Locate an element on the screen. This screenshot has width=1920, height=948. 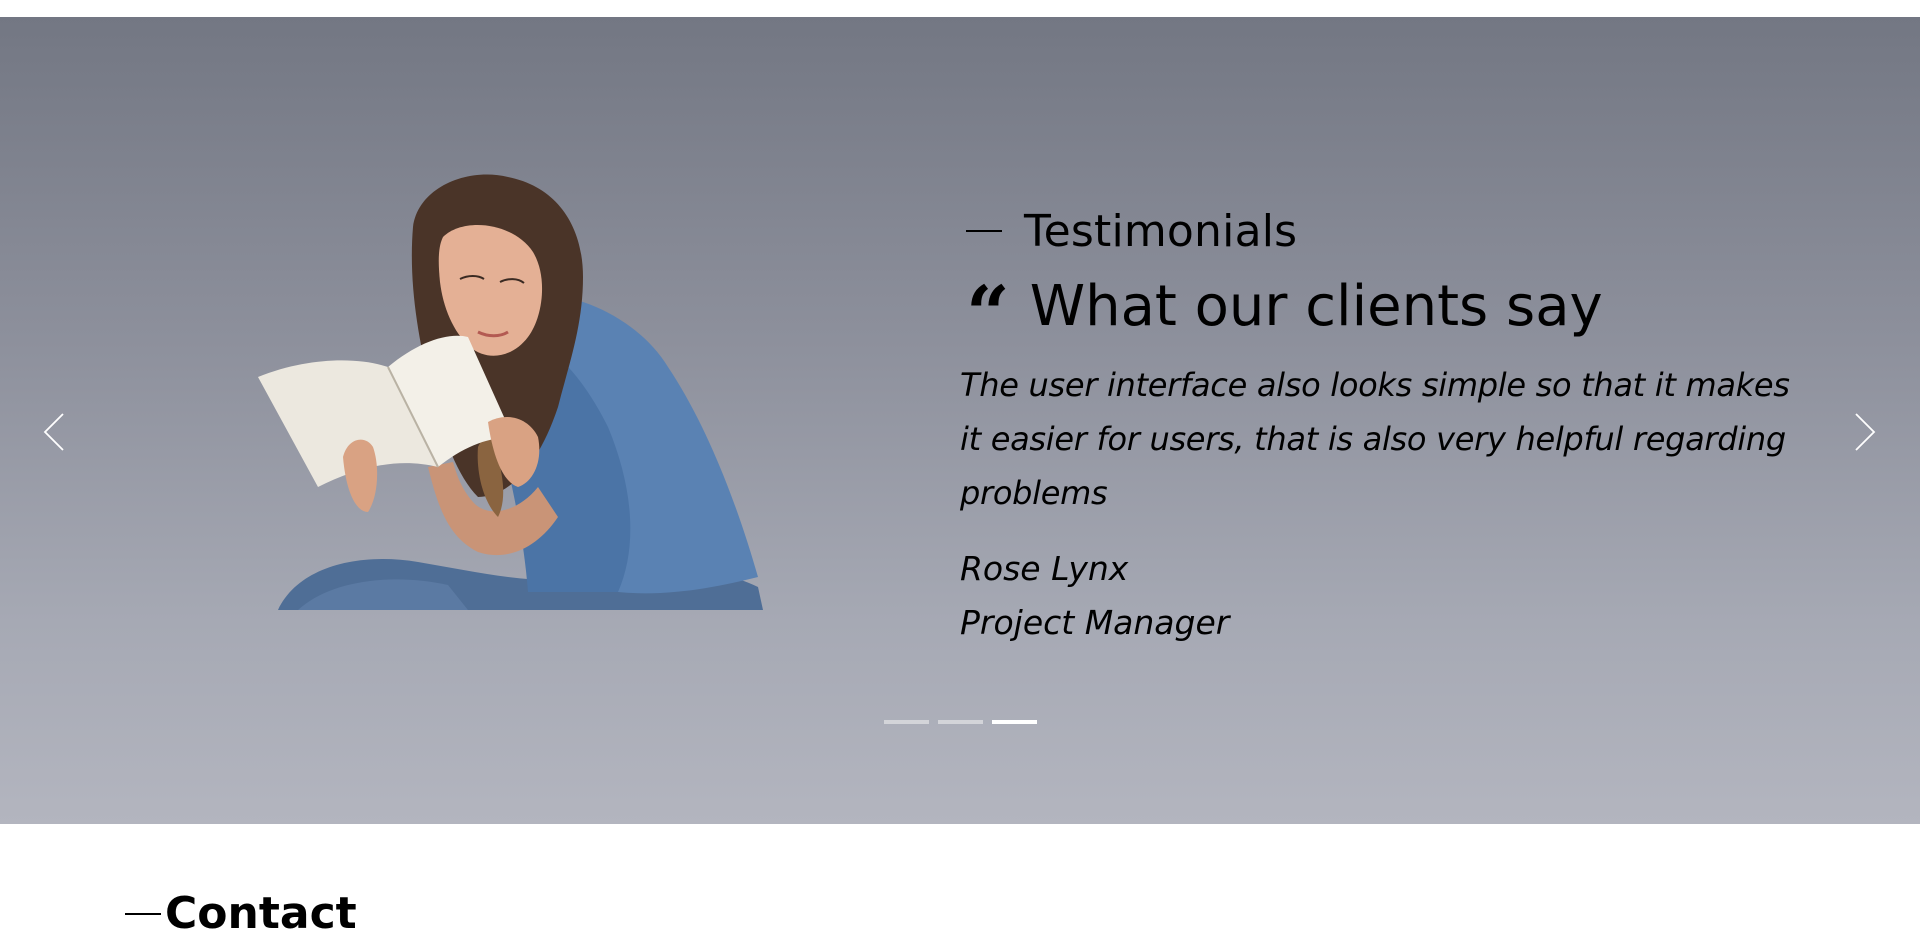
testimonial-photo is located at coordinates (520, 388).